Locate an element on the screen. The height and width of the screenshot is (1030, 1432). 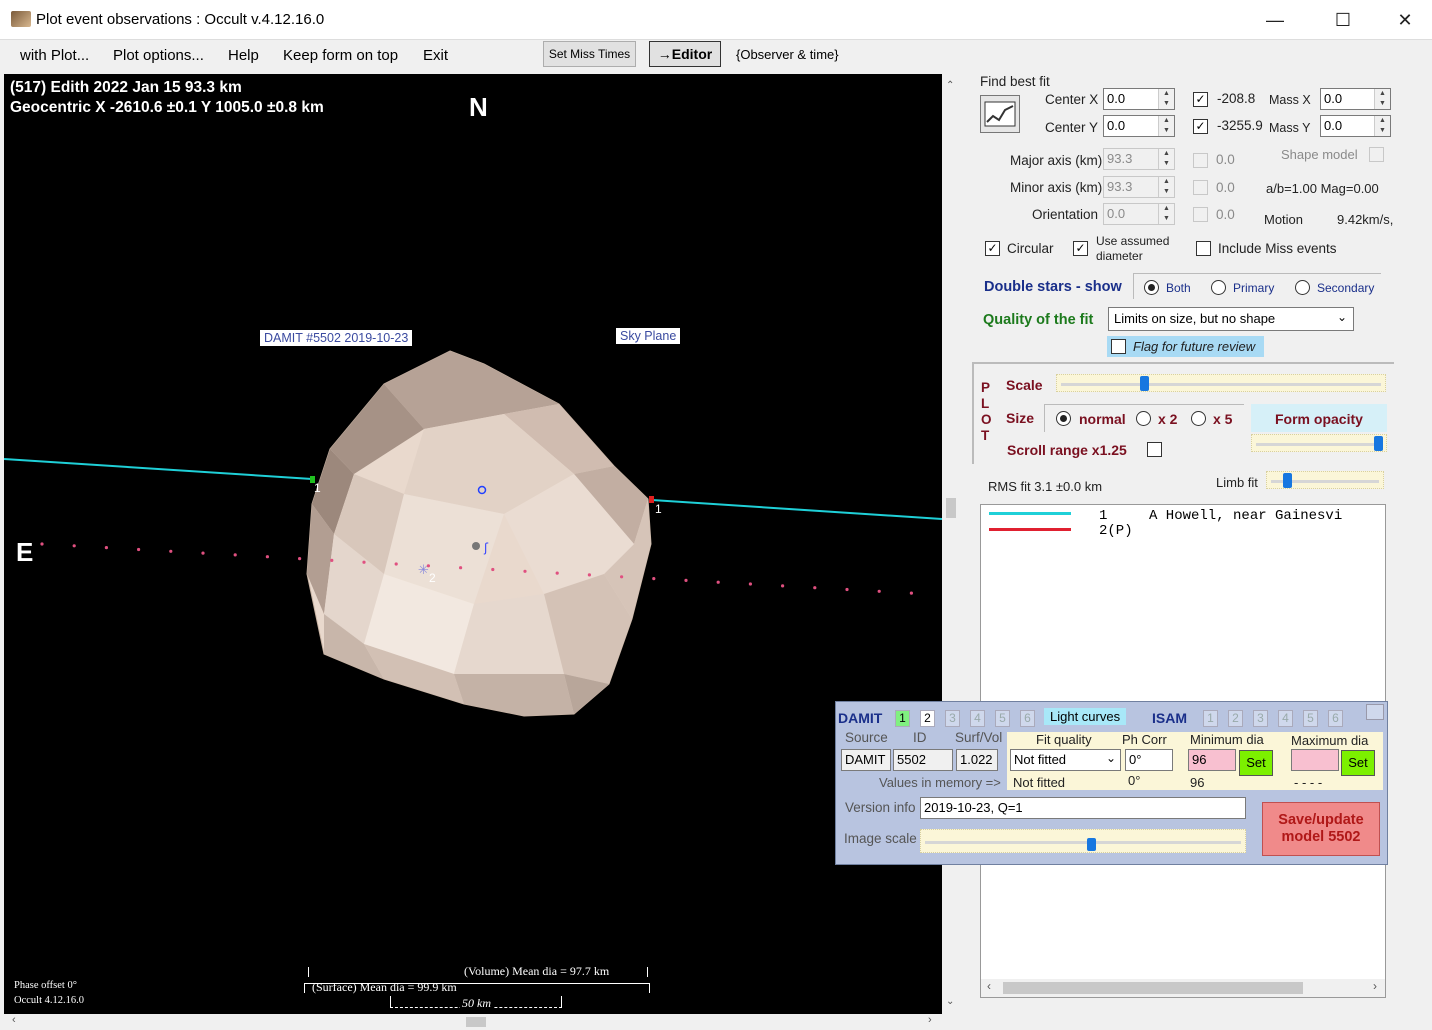
major-axis-input: 93.3 ▲ ▼ is located at coordinates (1139, 159).